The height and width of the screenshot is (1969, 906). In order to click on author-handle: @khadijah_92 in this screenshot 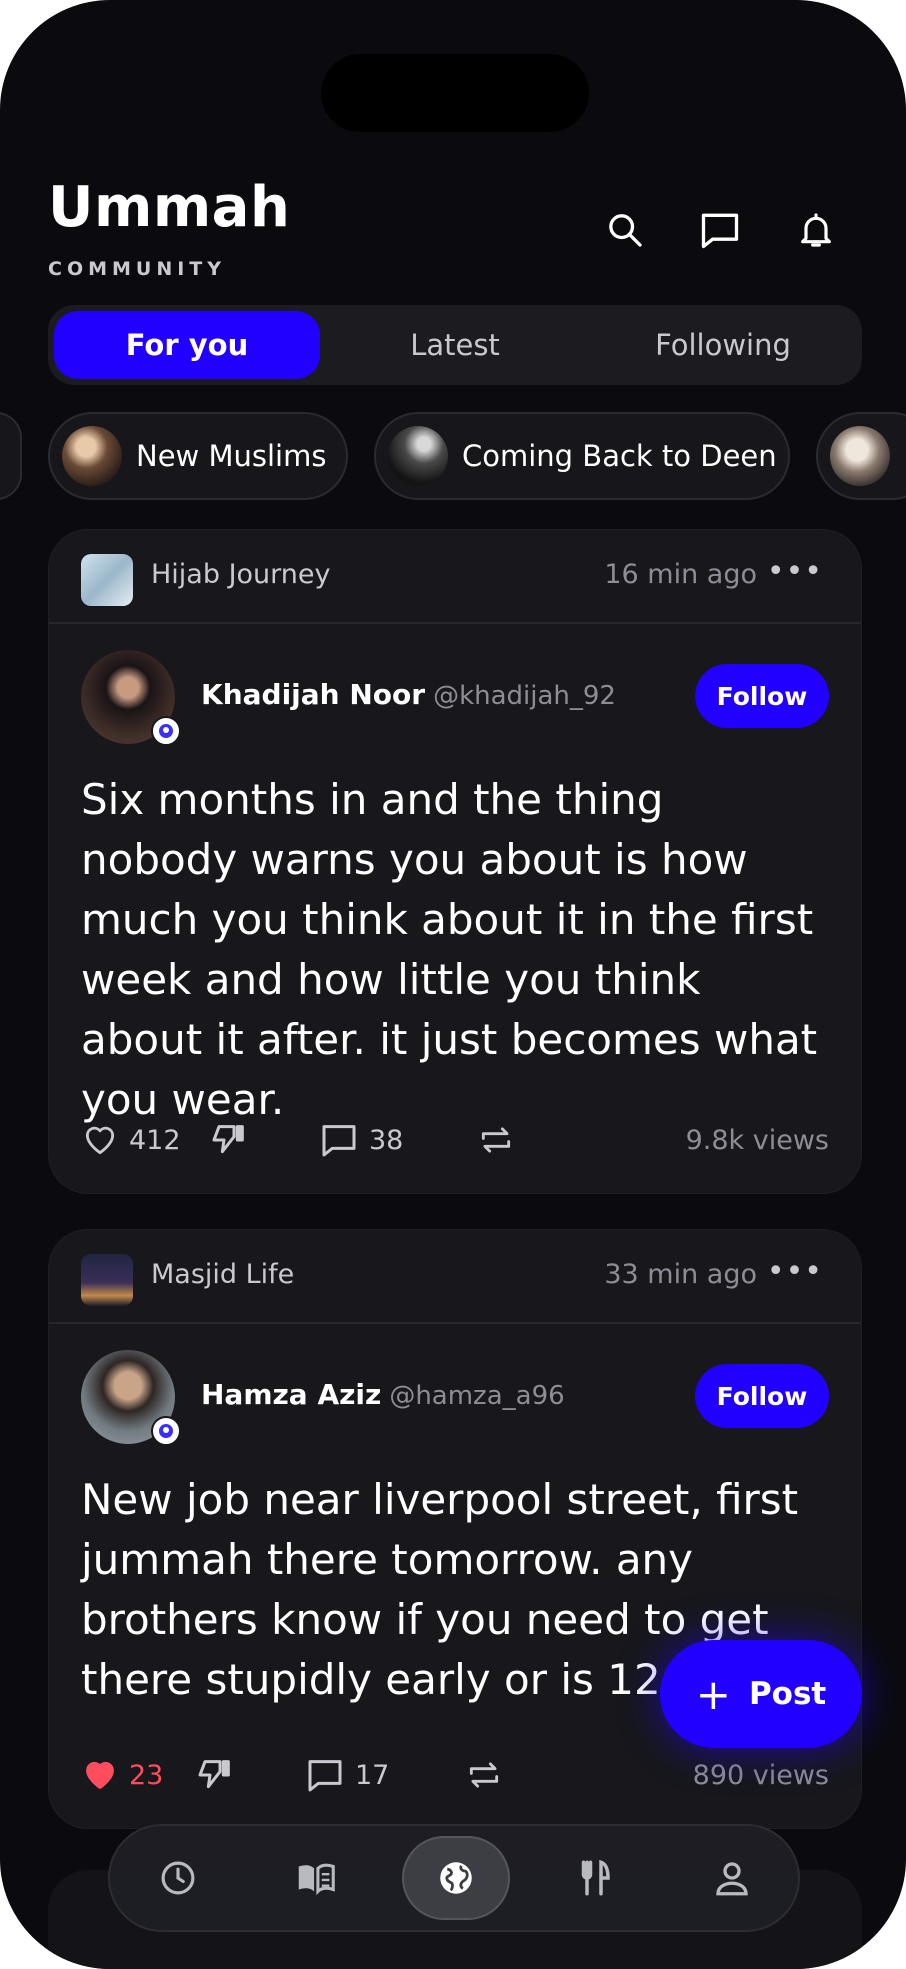, I will do `click(524, 696)`.